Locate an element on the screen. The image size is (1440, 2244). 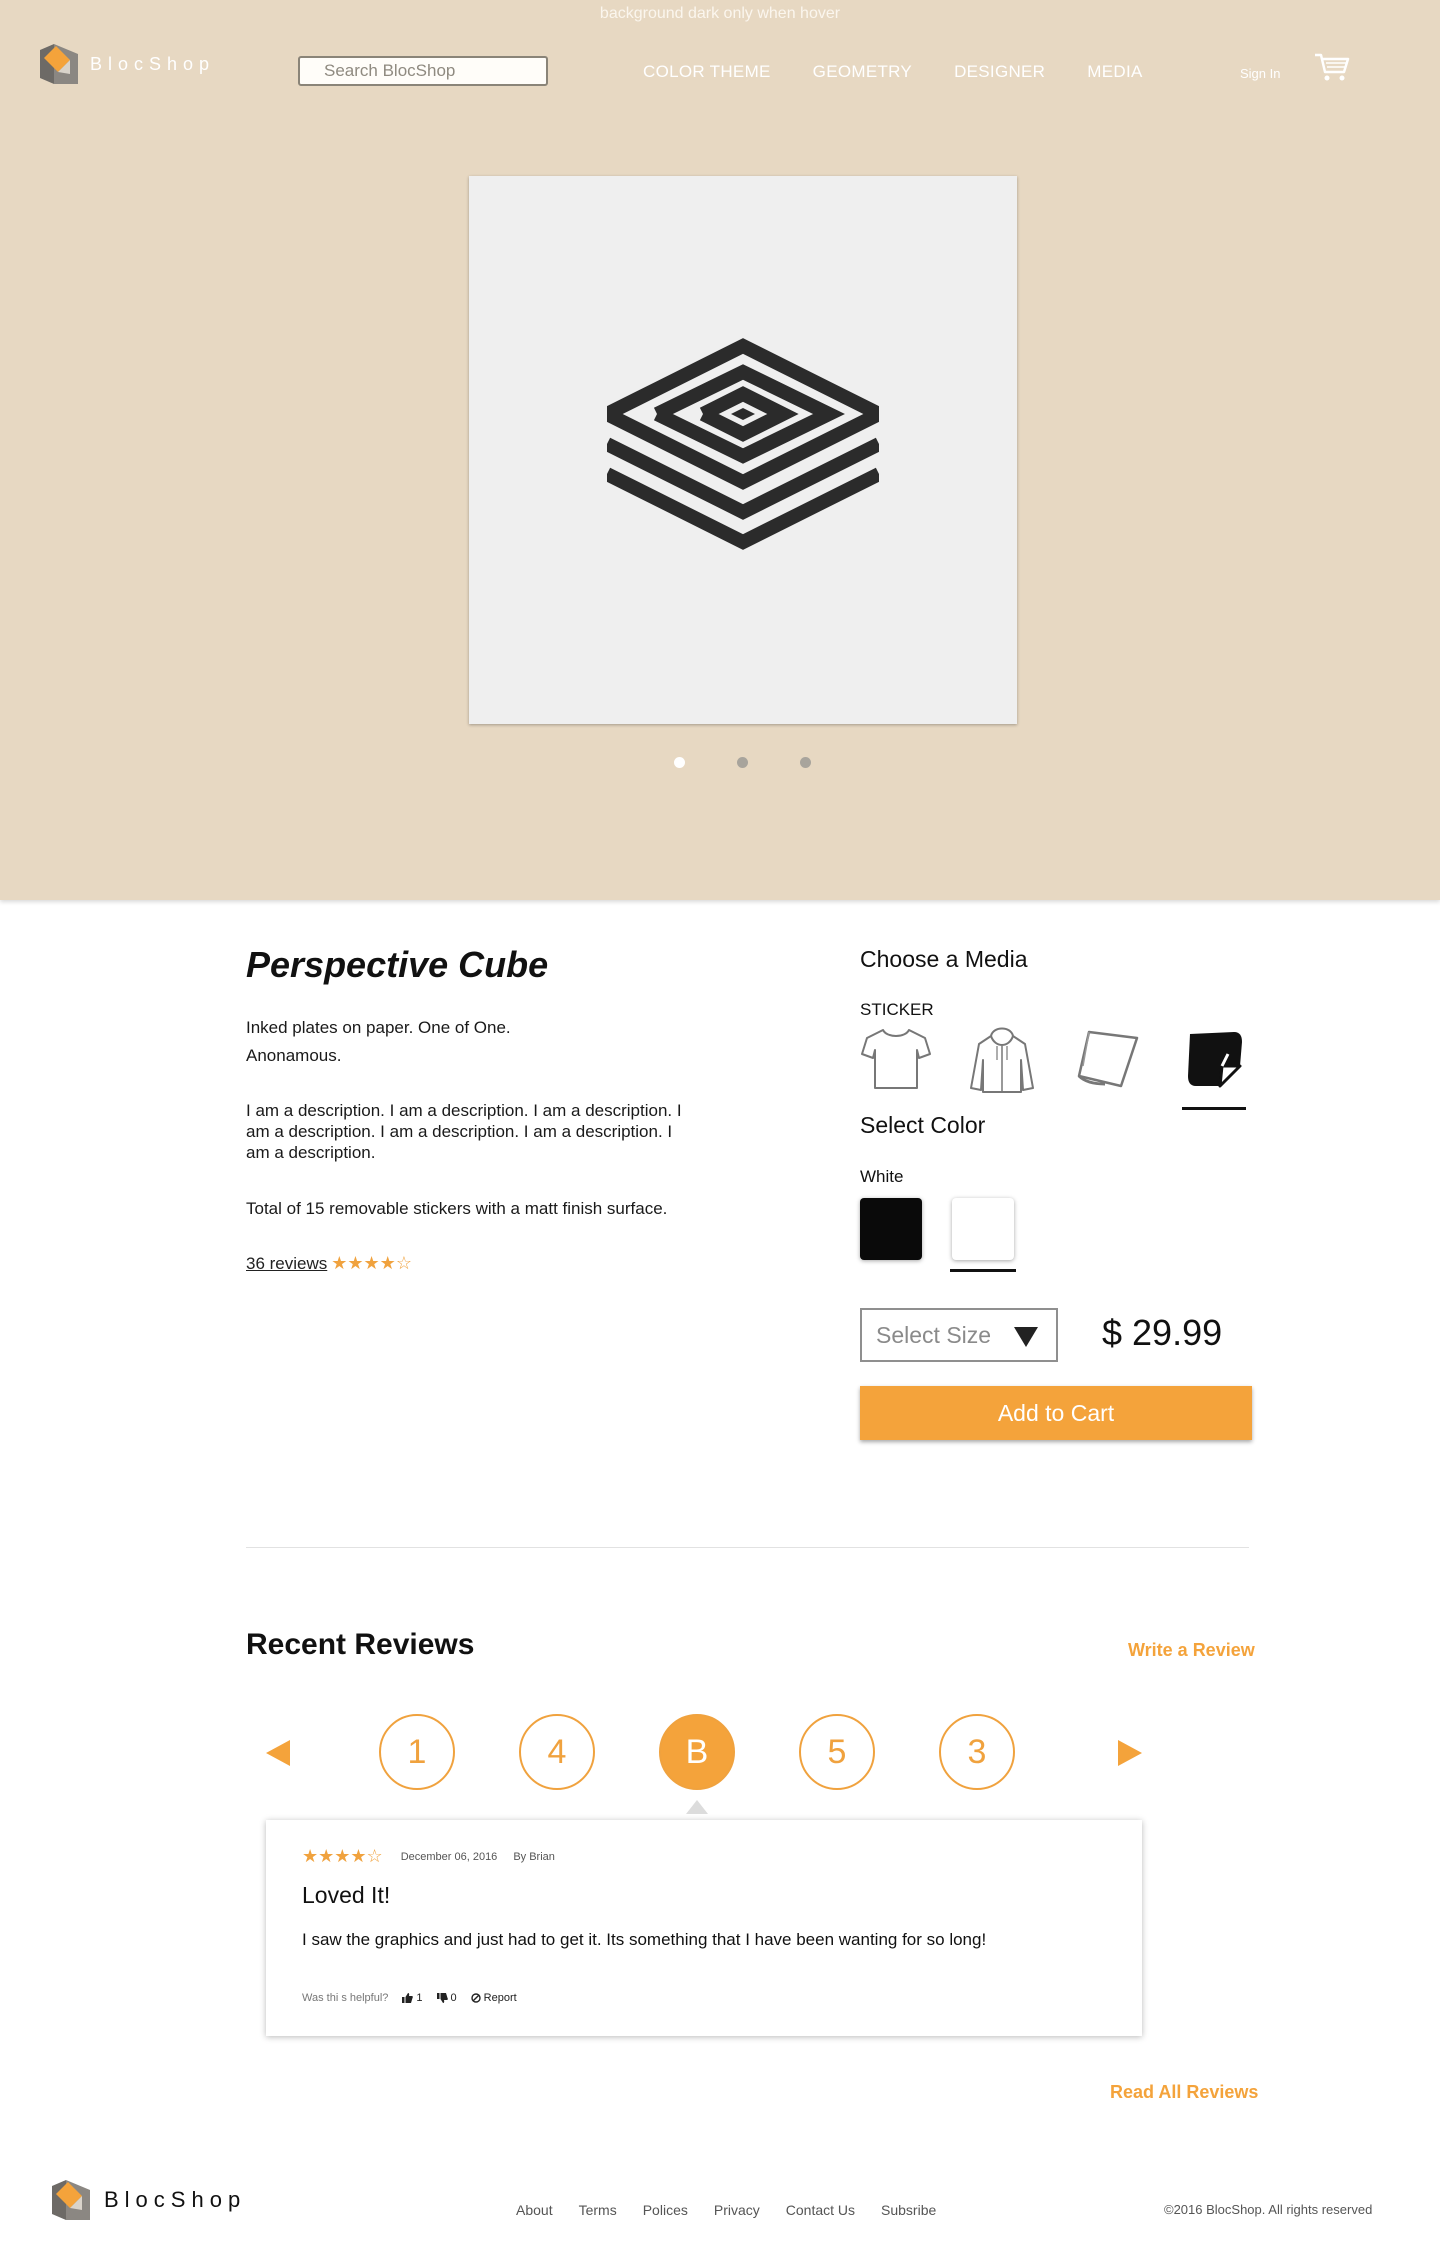
color-swatch-black is located at coordinates (891, 1229).